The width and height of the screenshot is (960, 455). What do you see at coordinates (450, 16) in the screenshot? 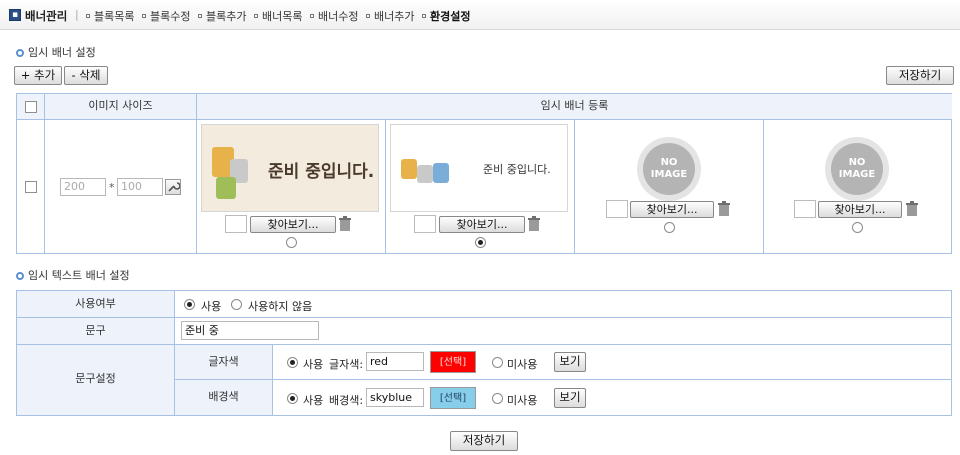
I see `nav-item-label: 환경설정` at bounding box center [450, 16].